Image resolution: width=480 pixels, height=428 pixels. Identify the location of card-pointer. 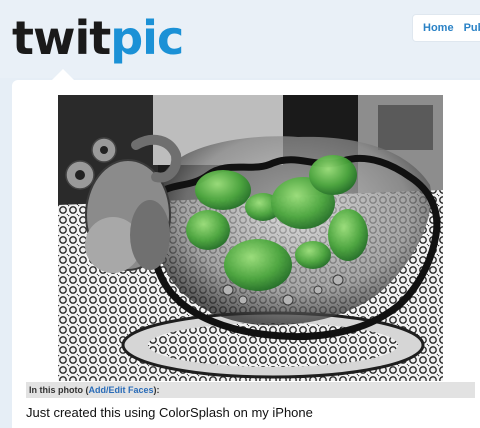
(63, 74).